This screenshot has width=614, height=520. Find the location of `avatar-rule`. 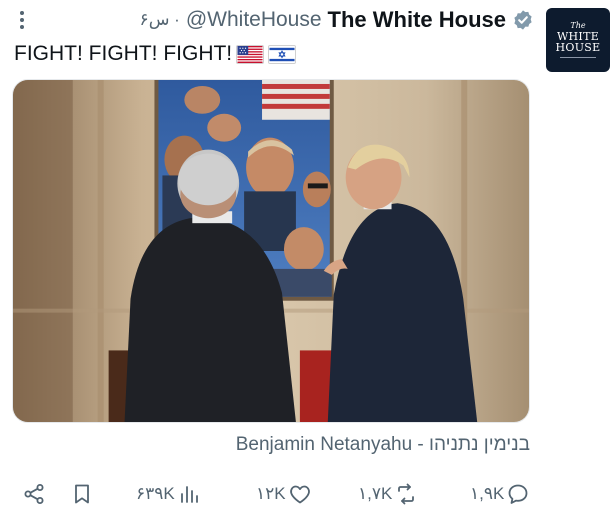

avatar-rule is located at coordinates (578, 57).